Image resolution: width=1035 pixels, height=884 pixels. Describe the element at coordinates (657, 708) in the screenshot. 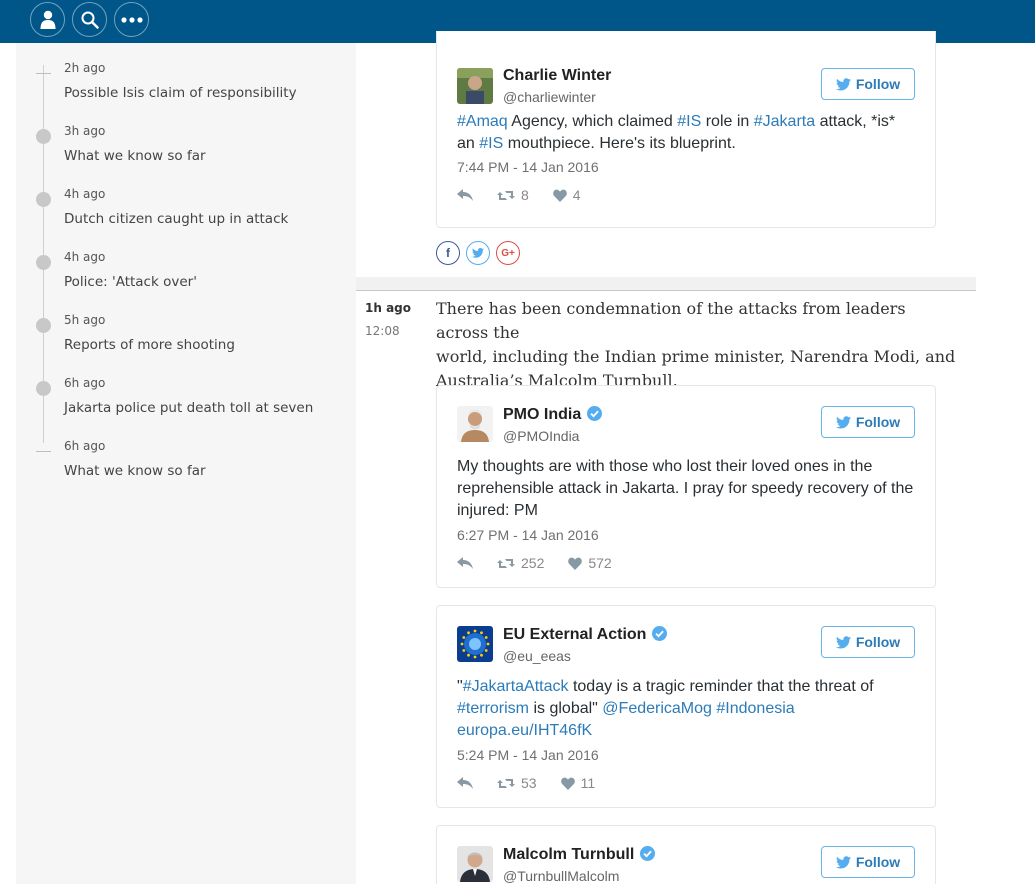

I see `mention-link: @FedericaMog` at that location.